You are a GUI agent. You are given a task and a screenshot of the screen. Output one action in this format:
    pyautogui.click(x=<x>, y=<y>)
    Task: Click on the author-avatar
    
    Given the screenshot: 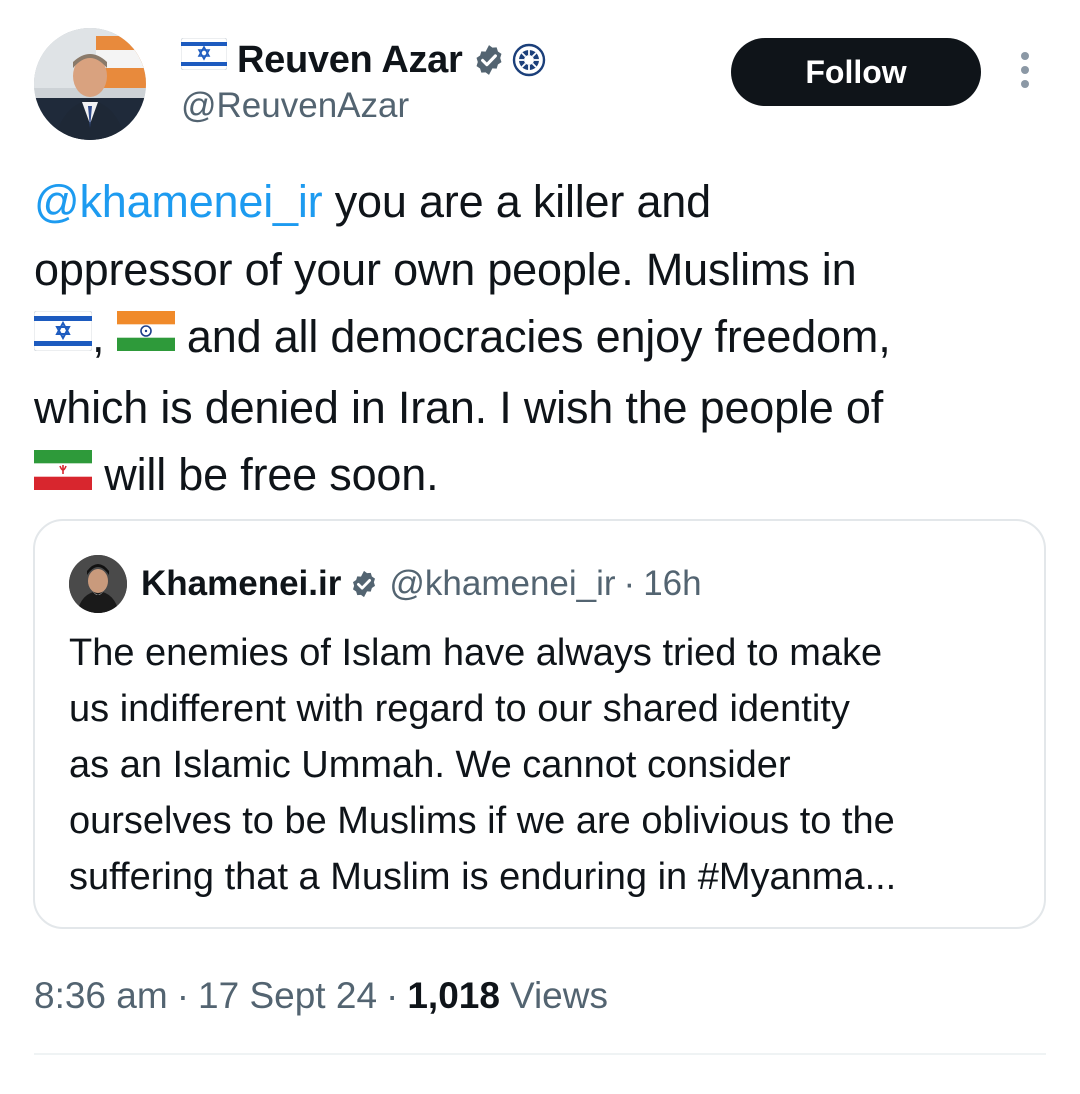 What is the action you would take?
    pyautogui.click(x=90, y=84)
    